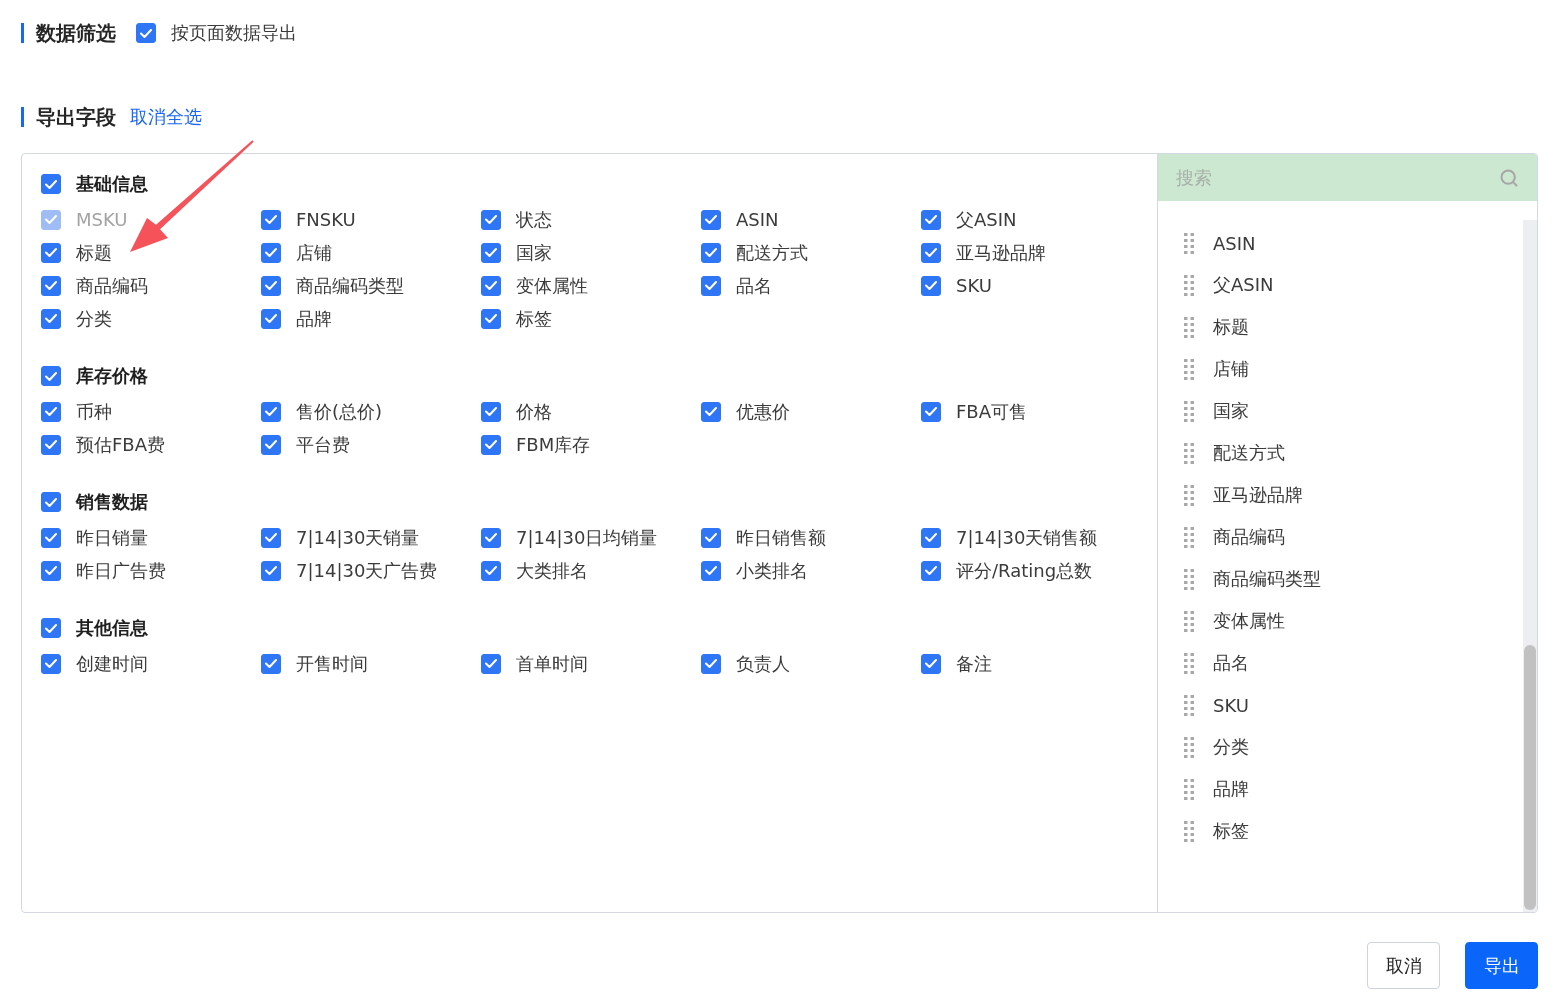 This screenshot has height=1002, width=1563. What do you see at coordinates (1501, 965) in the screenshot?
I see `export-button: 导出` at bounding box center [1501, 965].